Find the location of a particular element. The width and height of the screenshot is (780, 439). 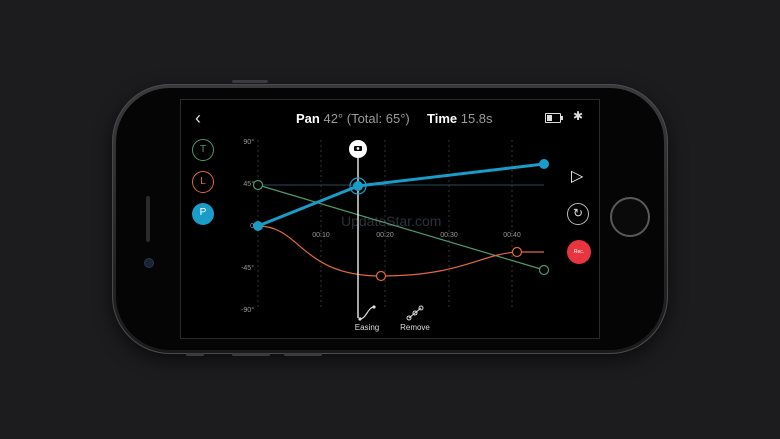

easing-curve-icon is located at coordinates (367, 313).